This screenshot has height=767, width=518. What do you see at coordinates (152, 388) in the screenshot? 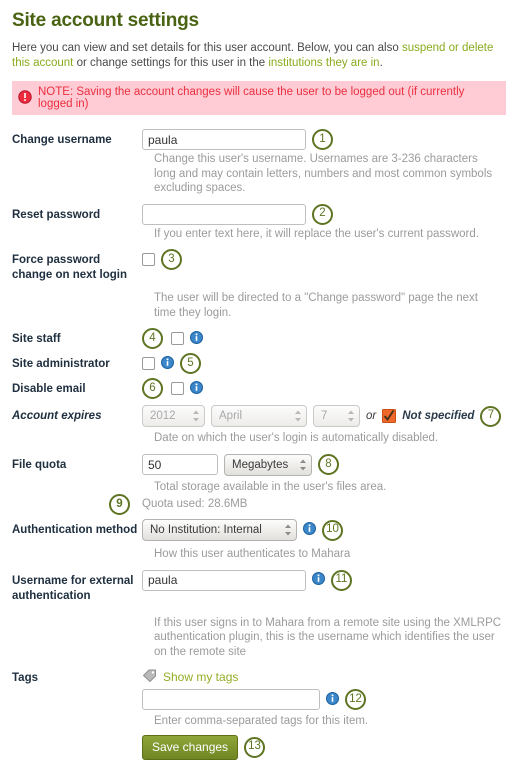
I see `callout-6: 6` at bounding box center [152, 388].